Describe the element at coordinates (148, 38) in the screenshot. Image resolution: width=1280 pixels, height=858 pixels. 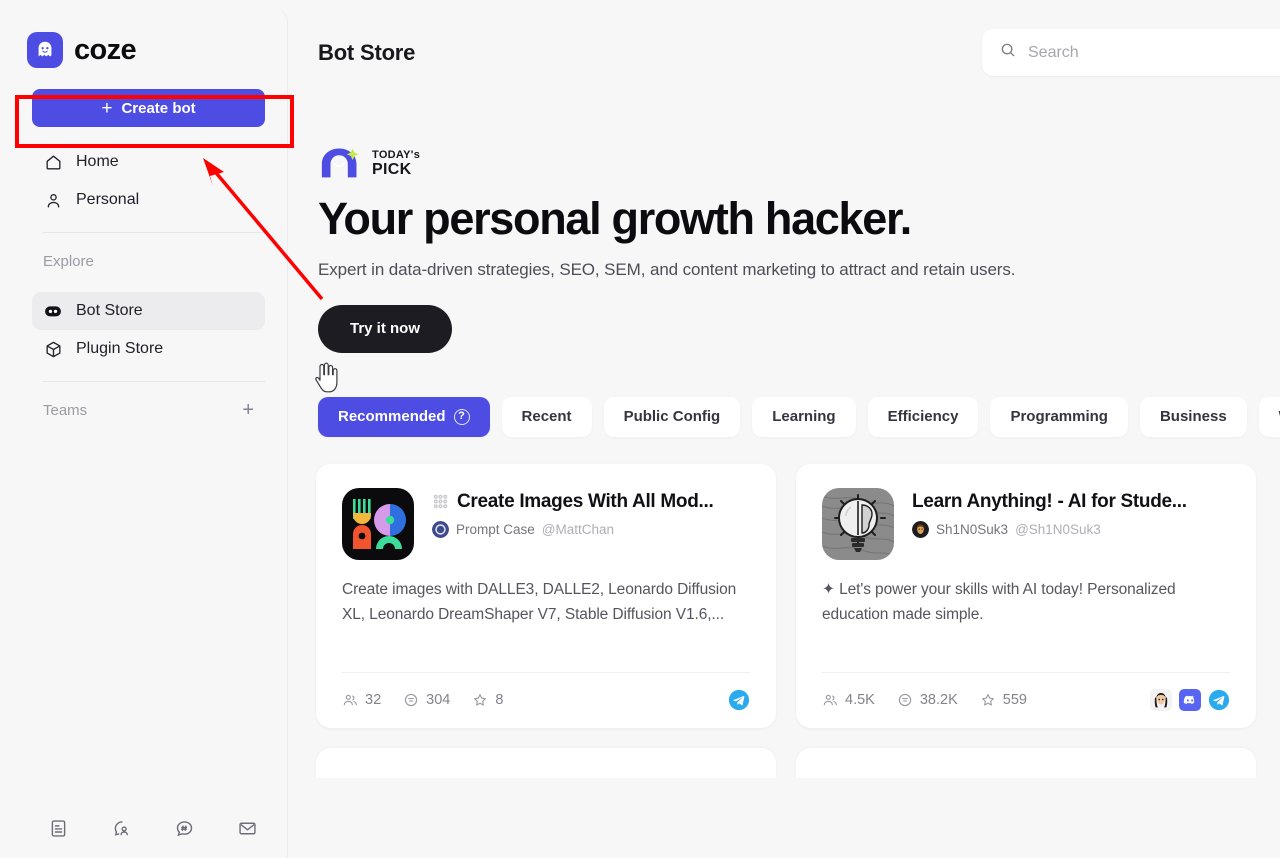
I see `brand: coze` at that location.